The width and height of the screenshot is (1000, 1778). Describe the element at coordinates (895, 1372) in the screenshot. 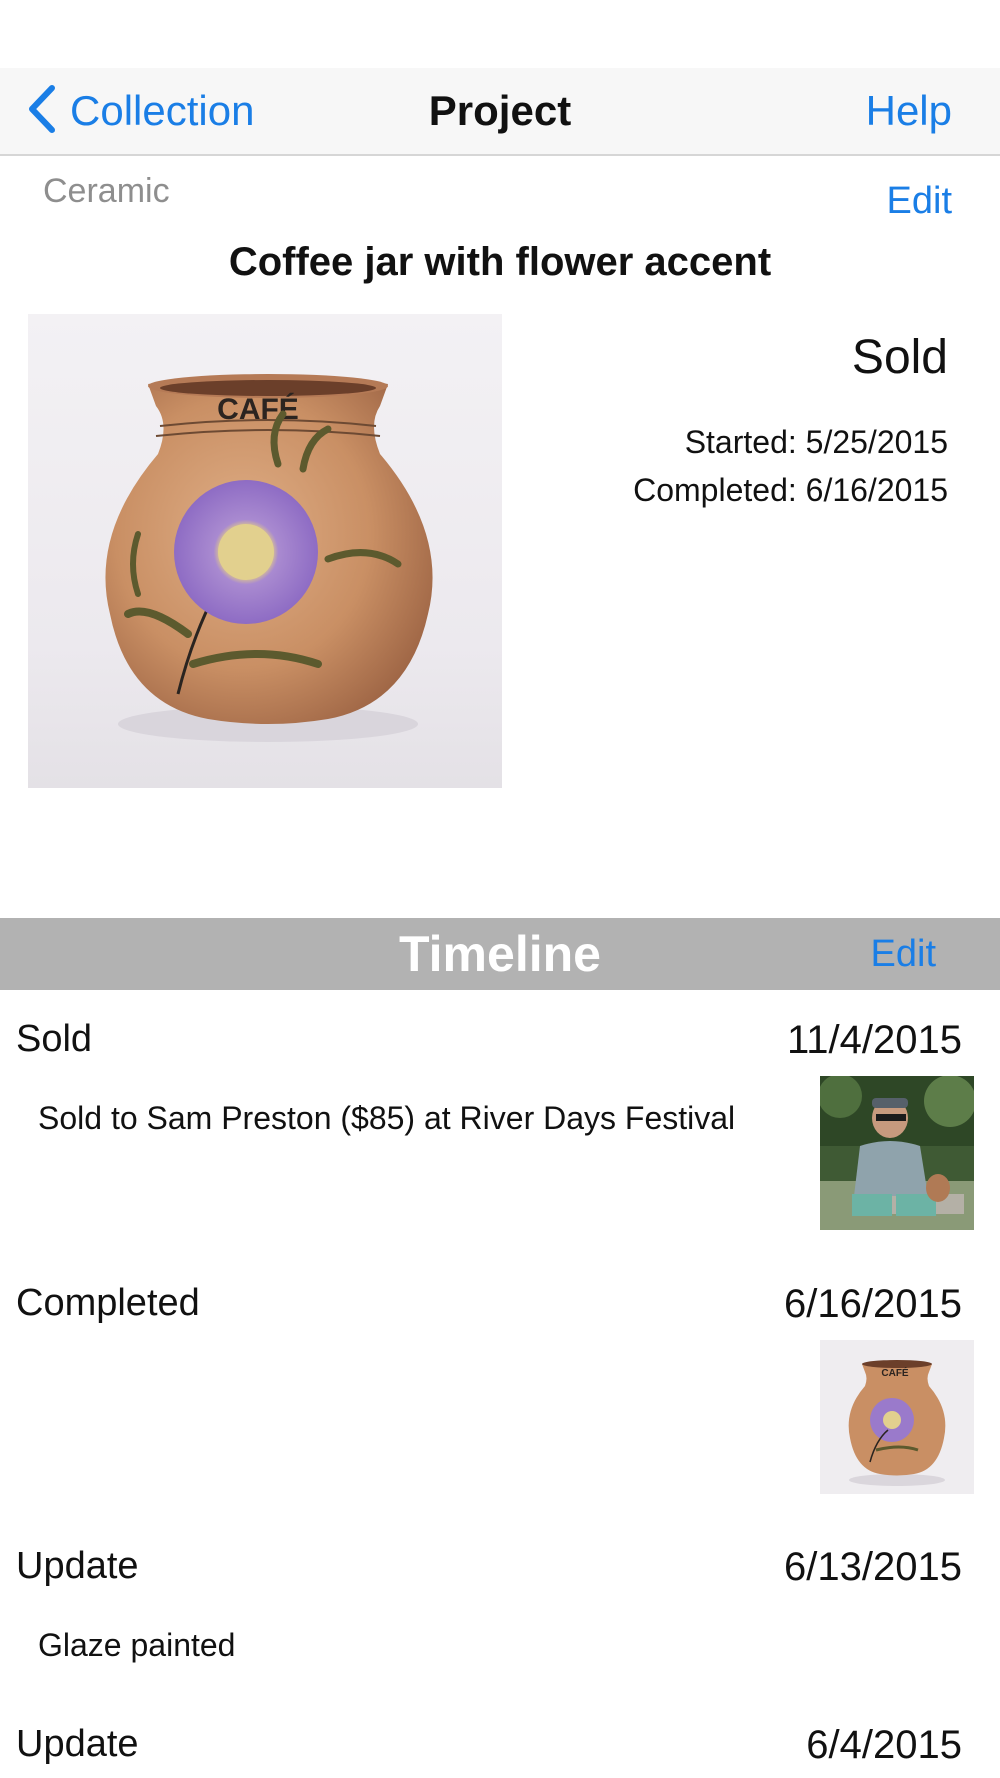

I see `jar-thumb-text: CAFÉ` at that location.